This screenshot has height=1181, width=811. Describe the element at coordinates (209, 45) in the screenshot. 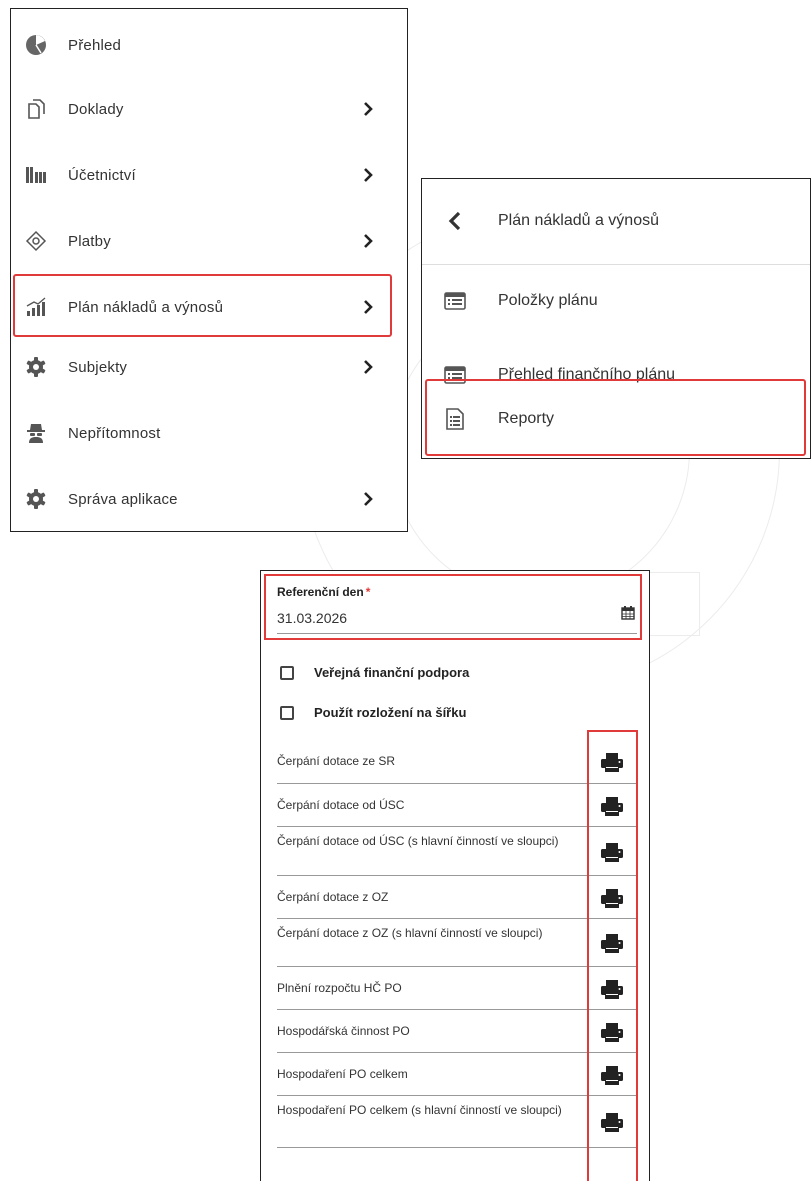

I see `menu-item-prehled: Přehled` at that location.